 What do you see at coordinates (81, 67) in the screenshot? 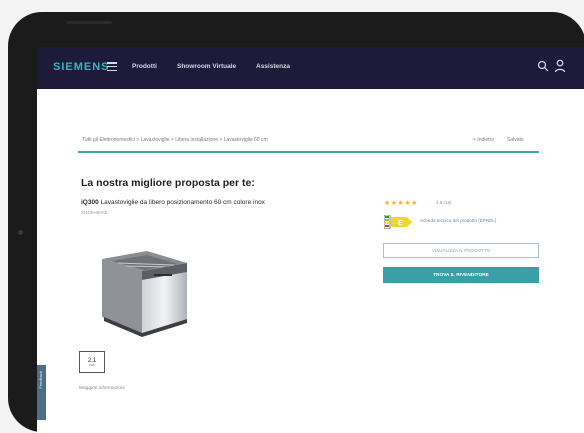
I see `siemens-logo: SIEMENS` at bounding box center [81, 67].